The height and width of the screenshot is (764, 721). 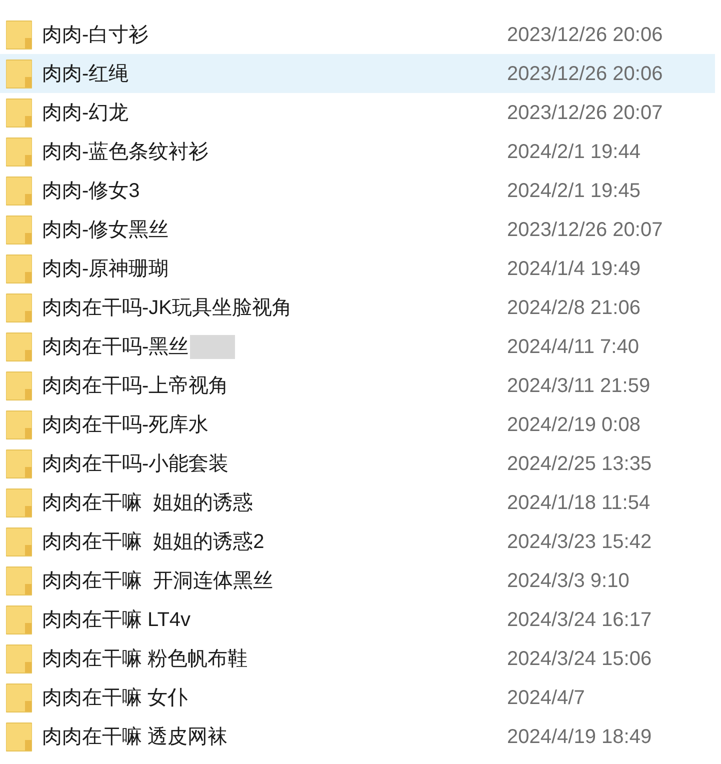 I want to click on folder-name: 肉肉-原神珊瑚, so click(x=105, y=269).